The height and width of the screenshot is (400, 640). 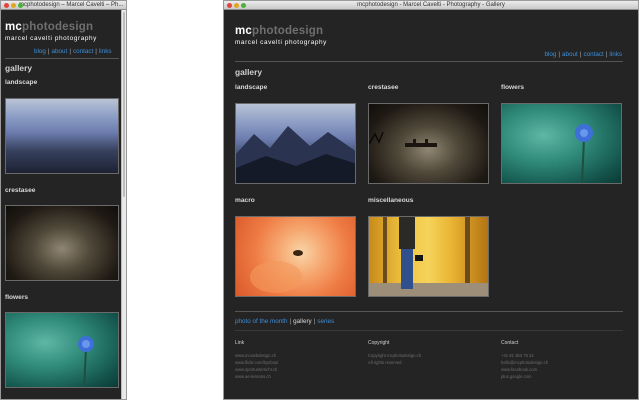 I want to click on footer-copyright-heading: Copyright, so click(x=379, y=343).